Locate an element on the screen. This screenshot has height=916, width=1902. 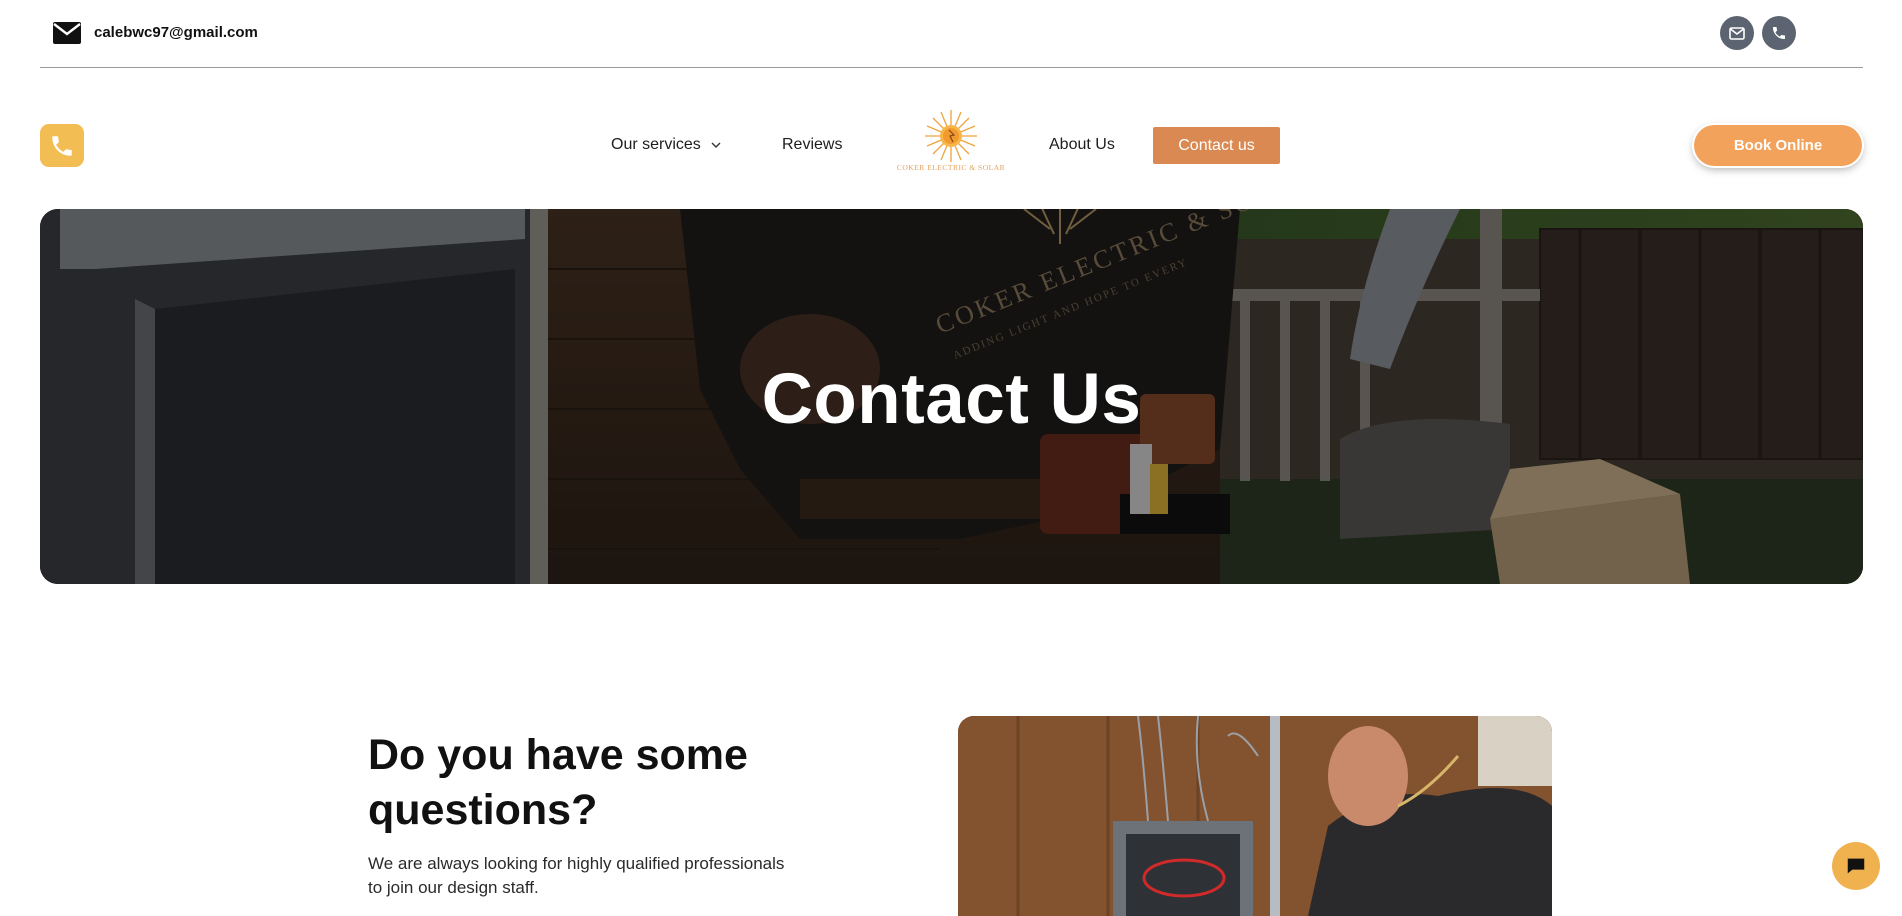
electrician-panel-photo is located at coordinates (1255, 816).